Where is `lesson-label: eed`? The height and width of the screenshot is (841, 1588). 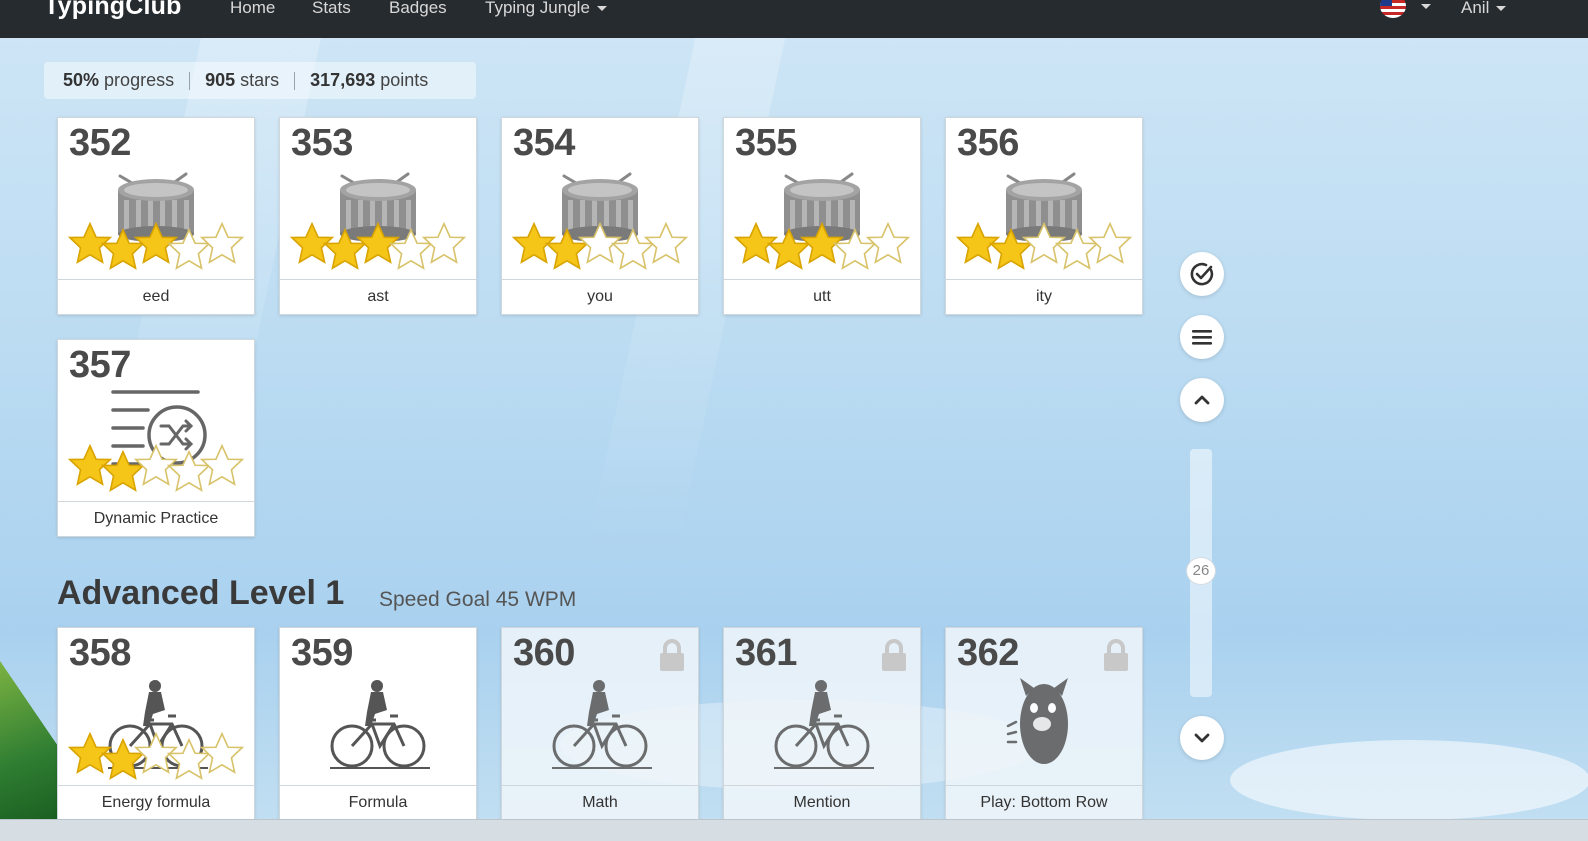 lesson-label: eed is located at coordinates (156, 296).